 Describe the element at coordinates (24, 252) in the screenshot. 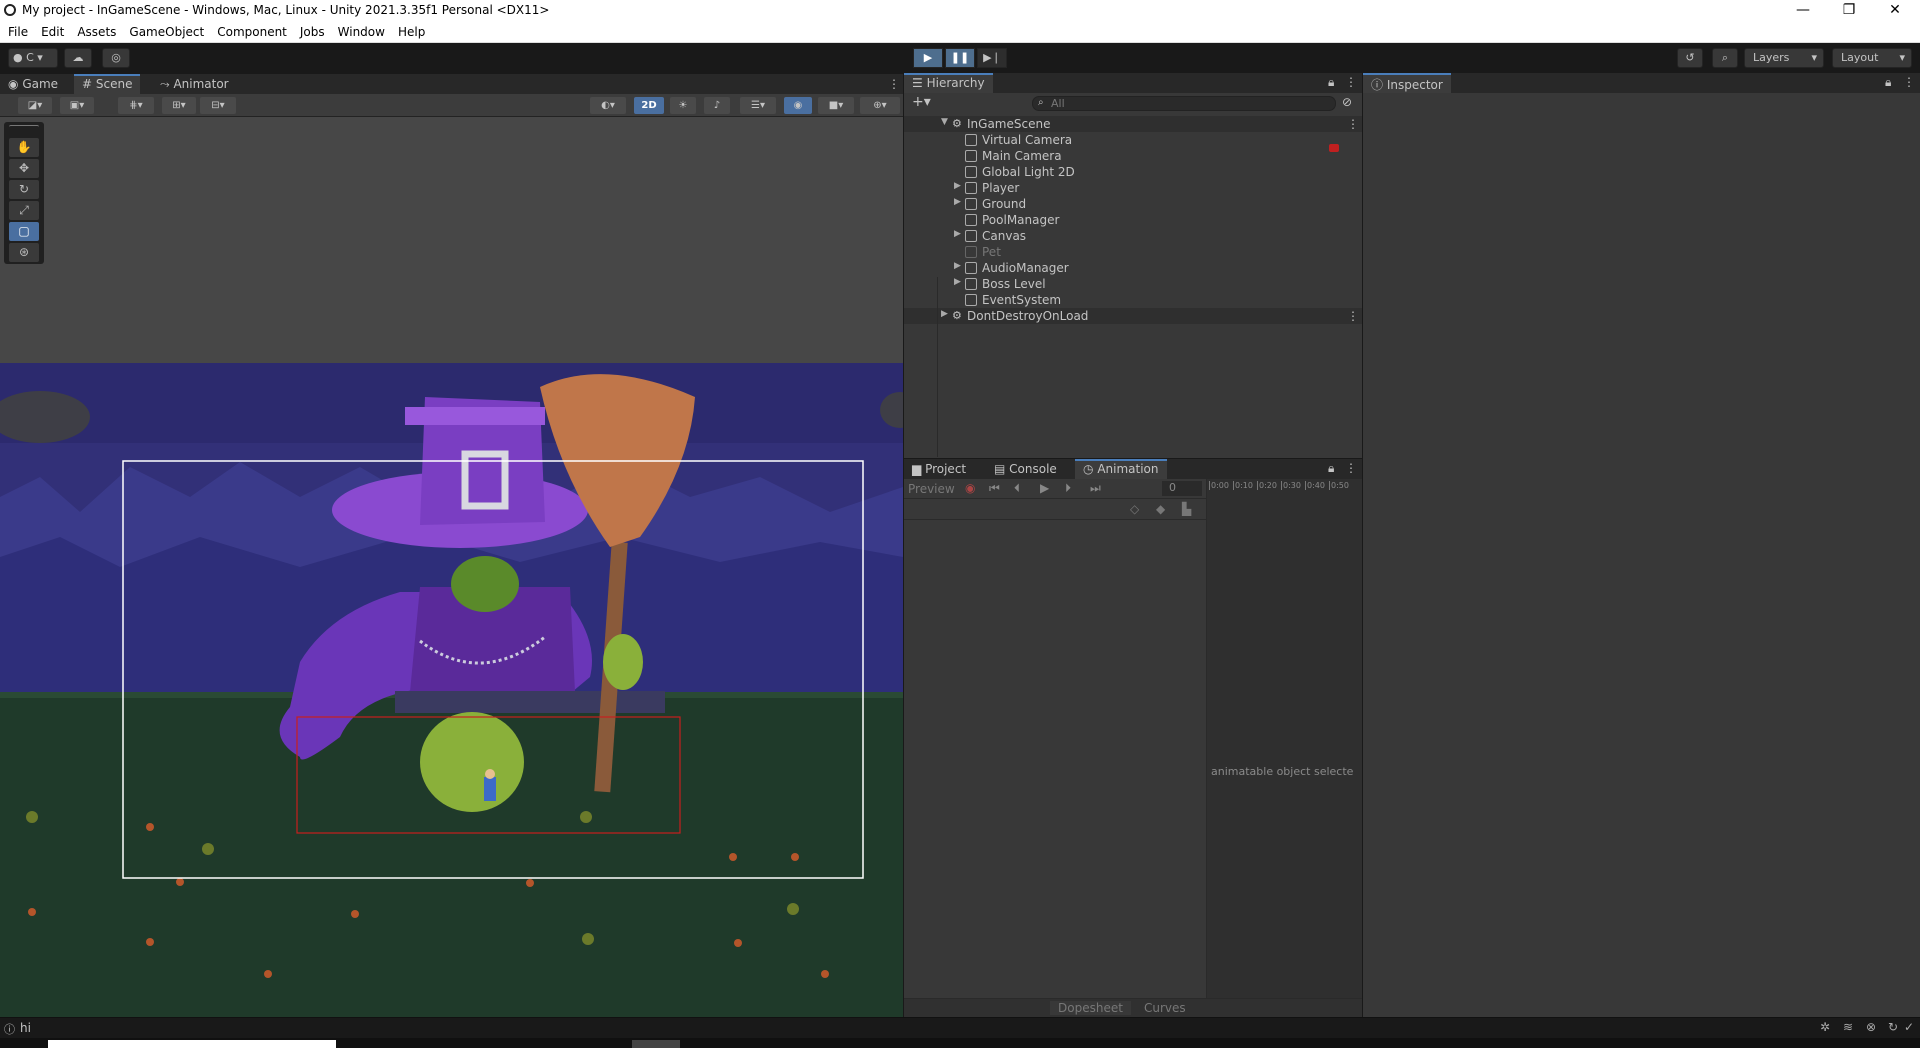

I see `transform-tool: ⊛` at that location.